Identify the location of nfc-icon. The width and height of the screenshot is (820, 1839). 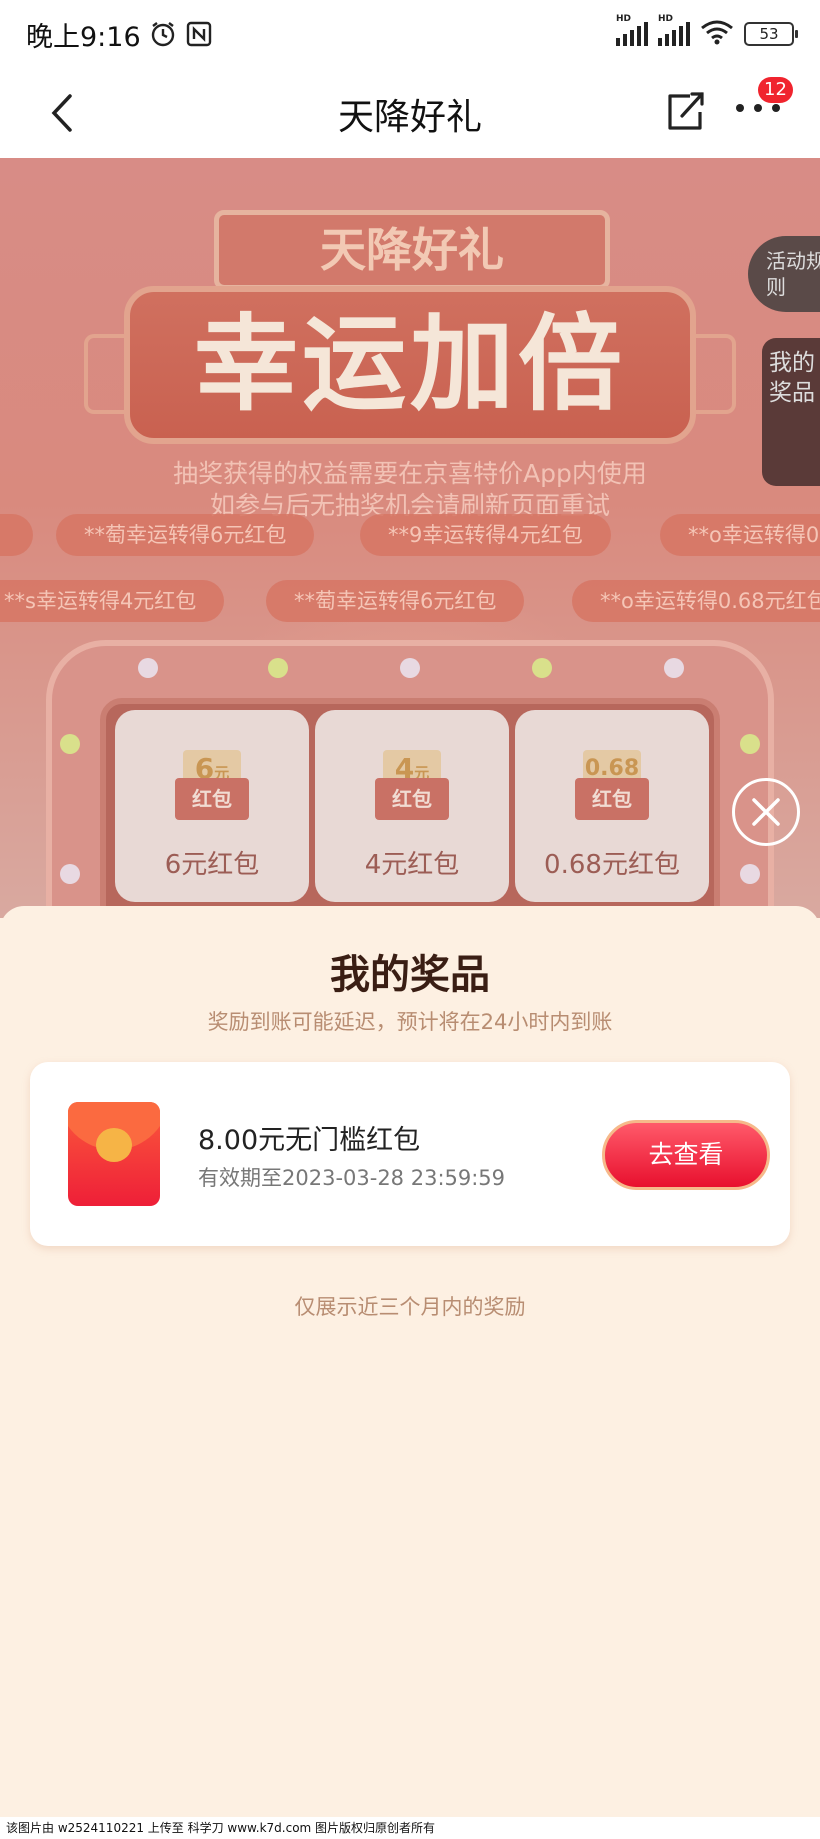
(199, 34).